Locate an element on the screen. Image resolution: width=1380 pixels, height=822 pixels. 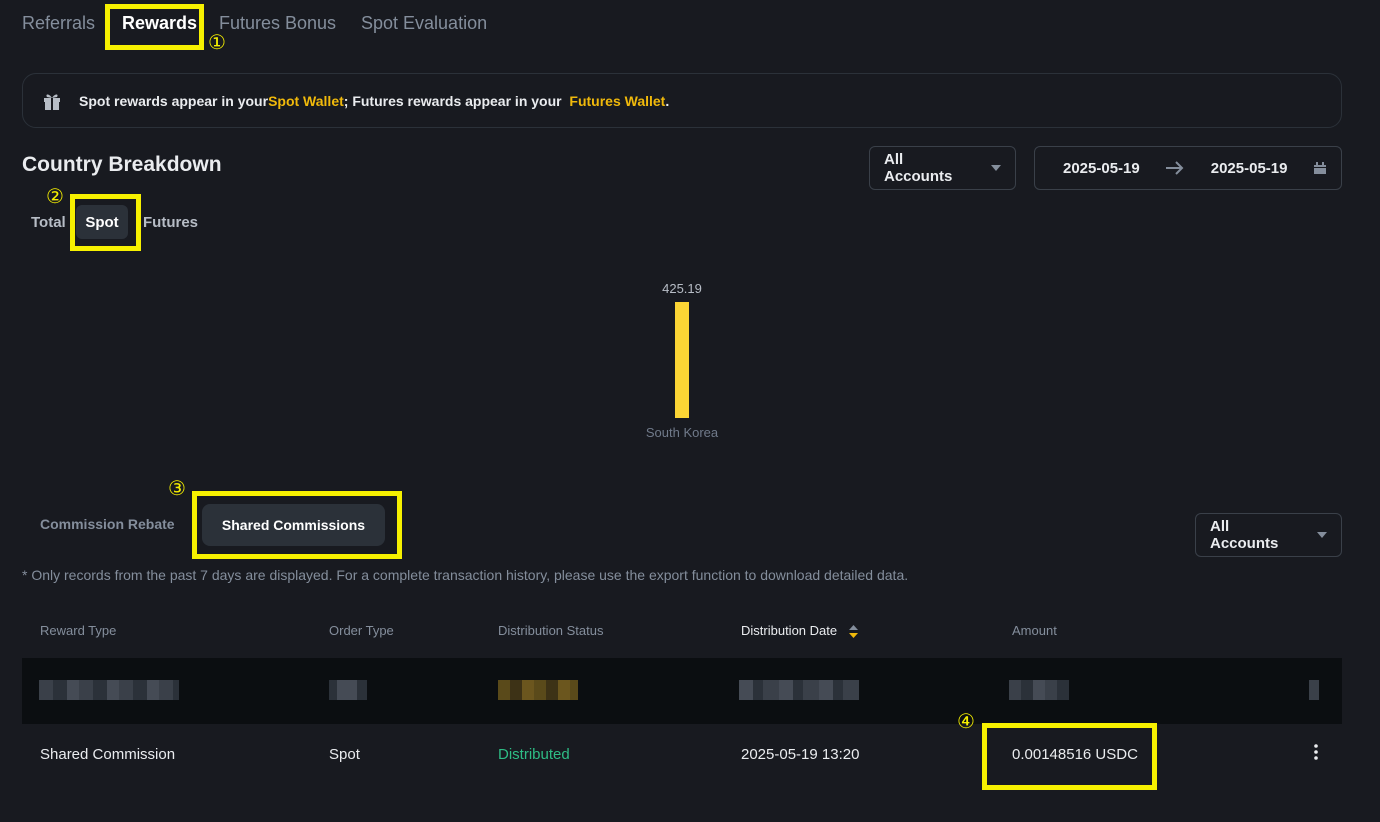
chart-bar is located at coordinates (682, 360).